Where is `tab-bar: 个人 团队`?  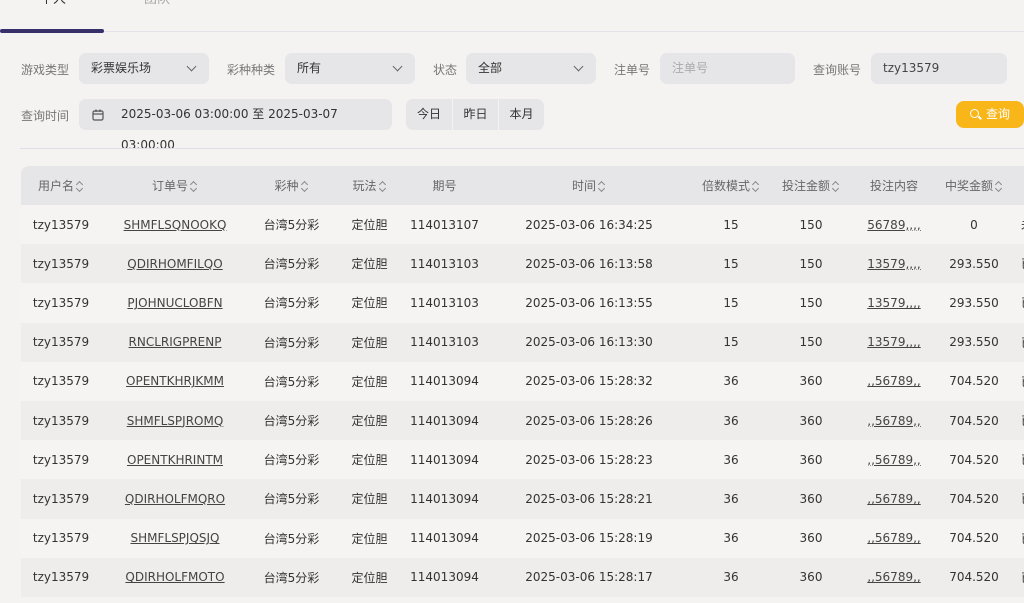
tab-bar: 个人 团队 is located at coordinates (512, 16).